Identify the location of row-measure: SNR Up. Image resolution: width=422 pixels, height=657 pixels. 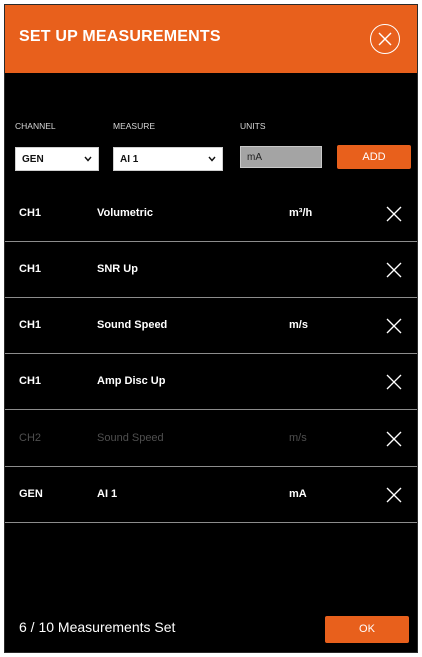
(117, 269).